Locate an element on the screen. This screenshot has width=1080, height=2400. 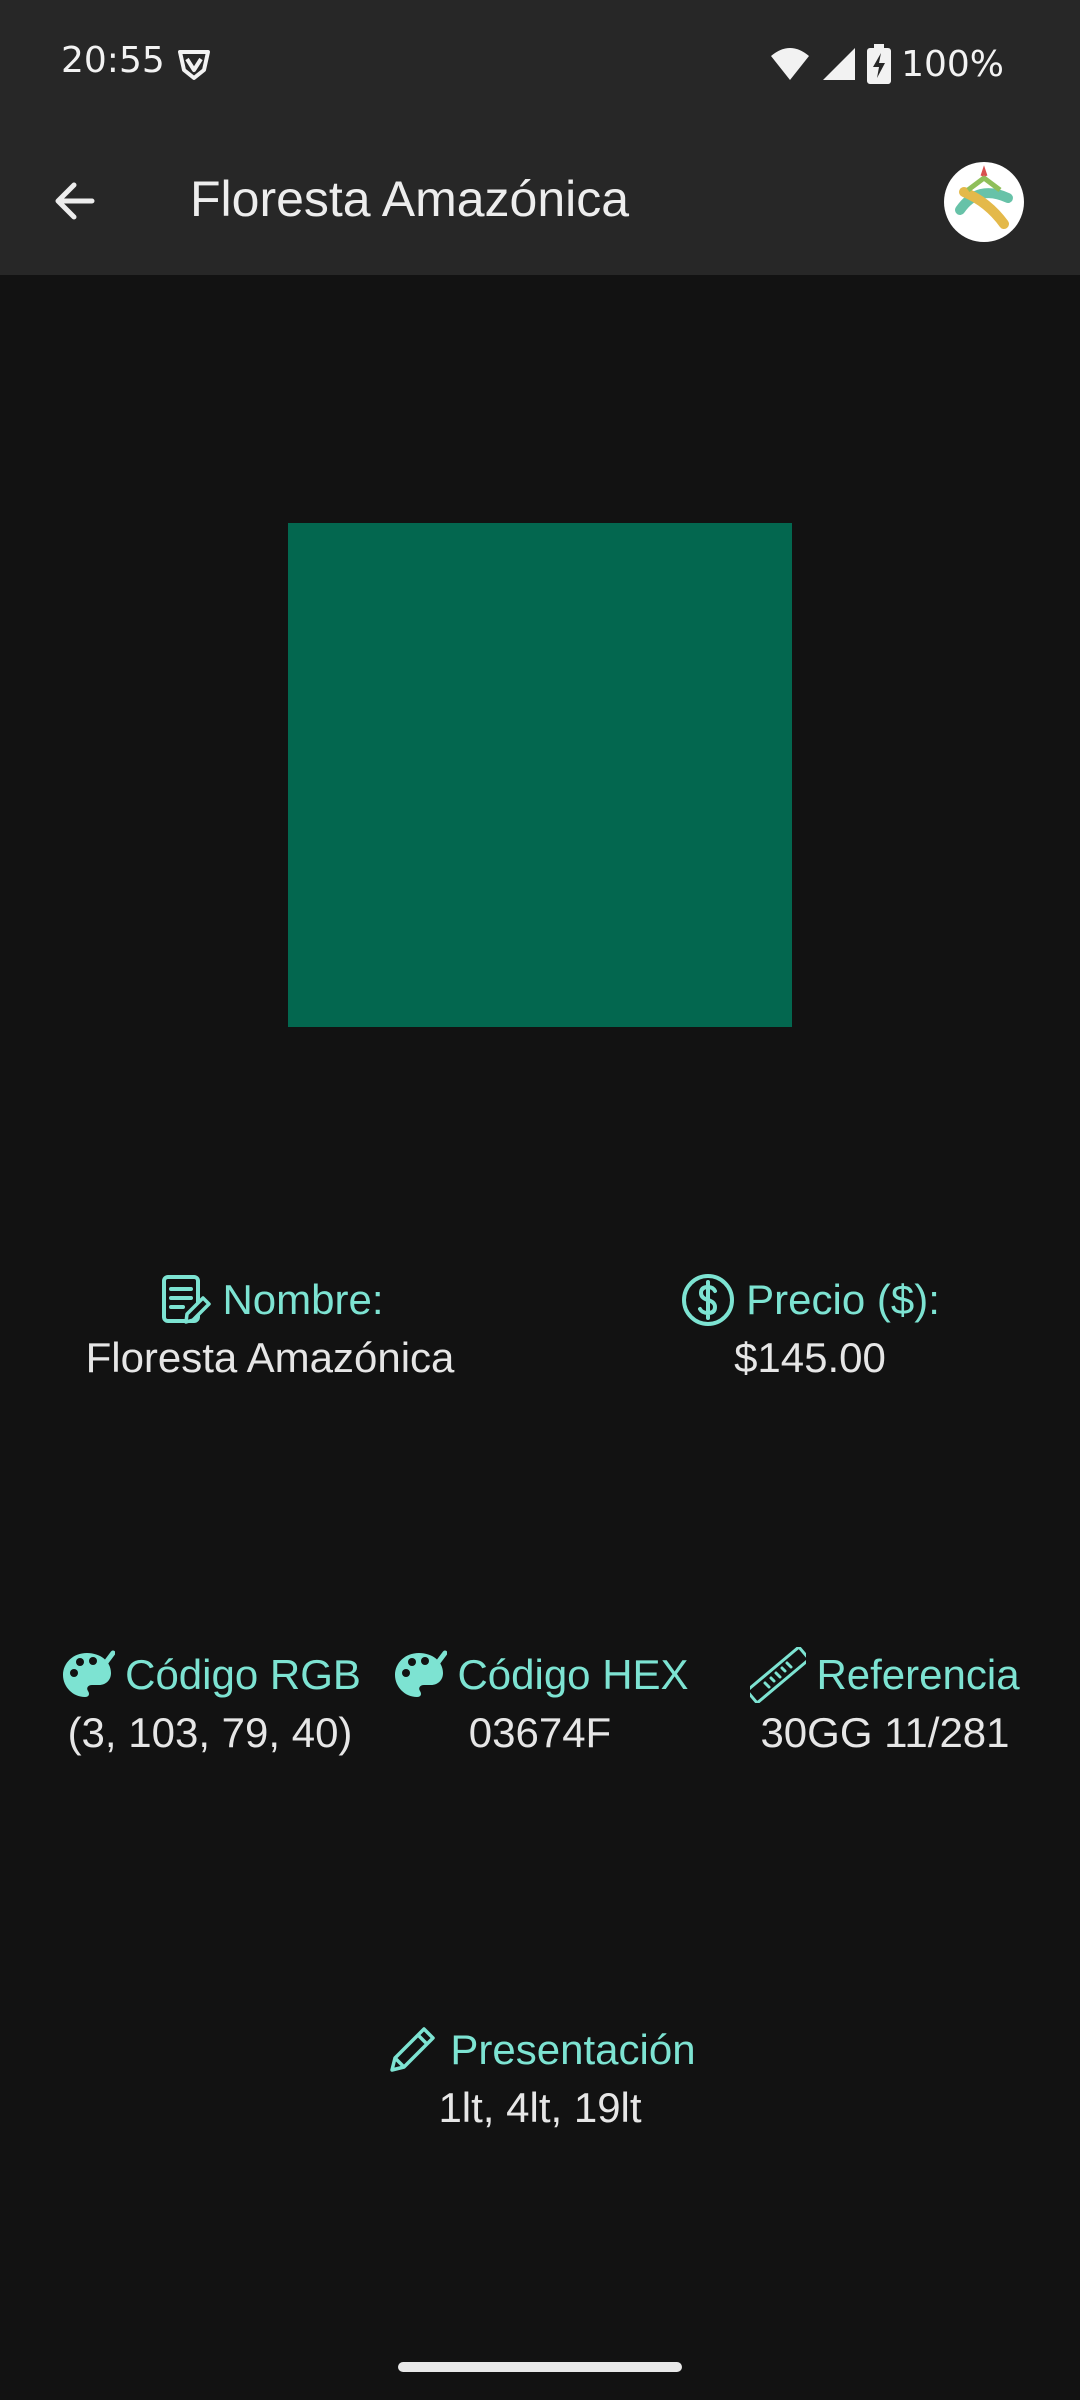
precio-value: $145.00 is located at coordinates (810, 1357).